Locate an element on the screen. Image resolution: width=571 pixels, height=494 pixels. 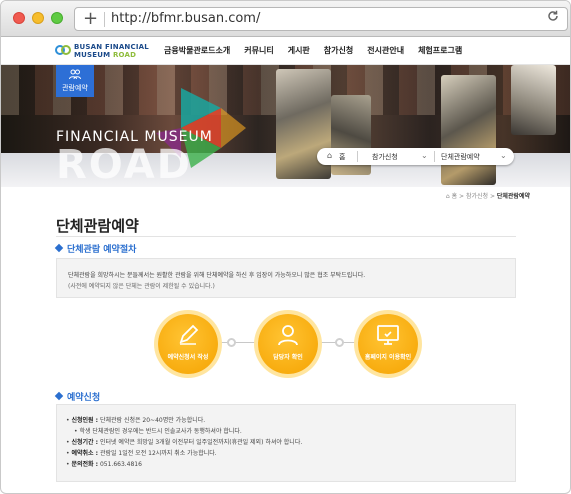
minimize-window-button is located at coordinates (38, 18).